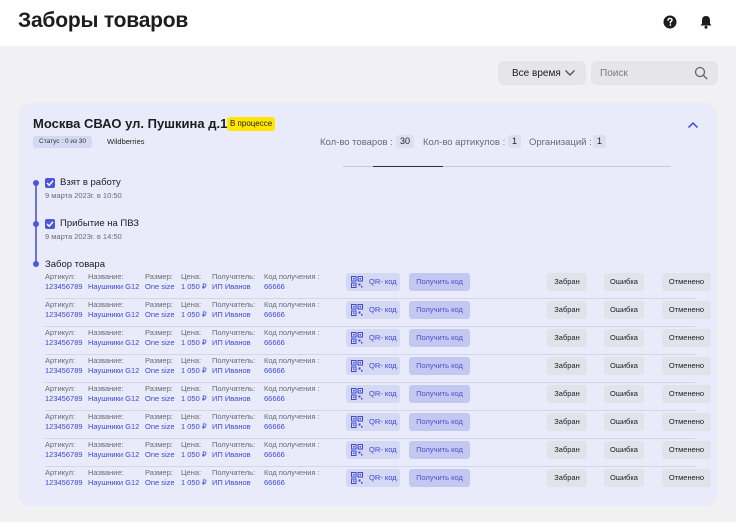 This screenshot has width=736, height=522. I want to click on size-label: Размер:, so click(159, 472).